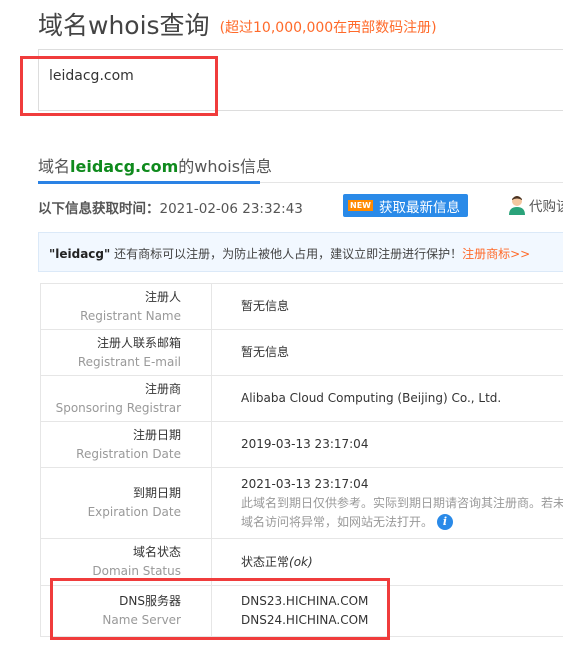 This screenshot has width=563, height=650. Describe the element at coordinates (156, 434) in the screenshot. I see `key-zh: 注册日期` at that location.